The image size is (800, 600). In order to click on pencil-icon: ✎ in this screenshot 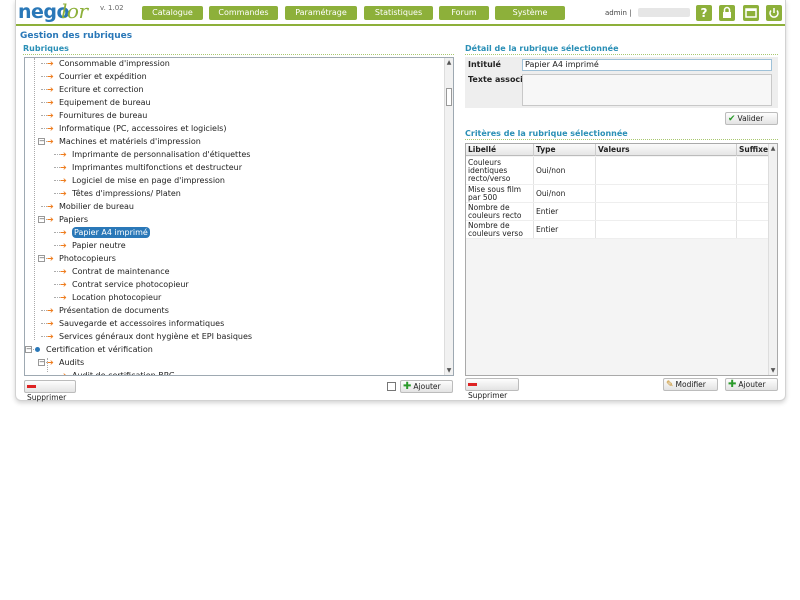, I will do `click(670, 384)`.